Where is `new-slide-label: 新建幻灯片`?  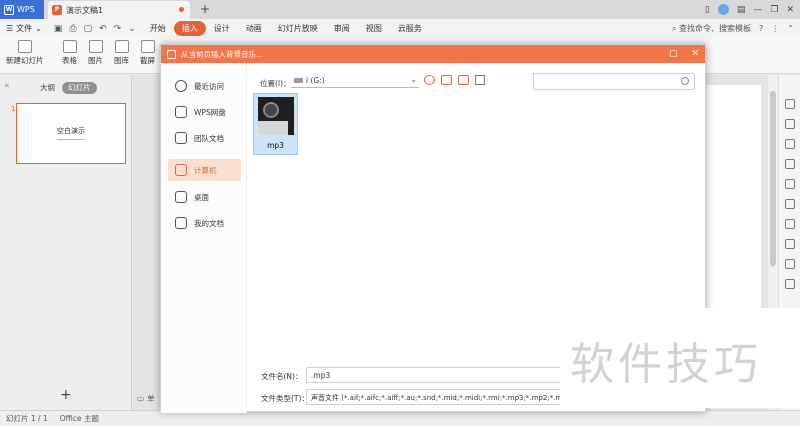 new-slide-label: 新建幻灯片 is located at coordinates (25, 60).